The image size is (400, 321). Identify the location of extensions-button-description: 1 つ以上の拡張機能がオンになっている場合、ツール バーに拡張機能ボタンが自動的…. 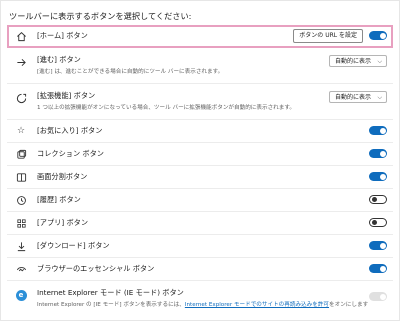
(166, 108).